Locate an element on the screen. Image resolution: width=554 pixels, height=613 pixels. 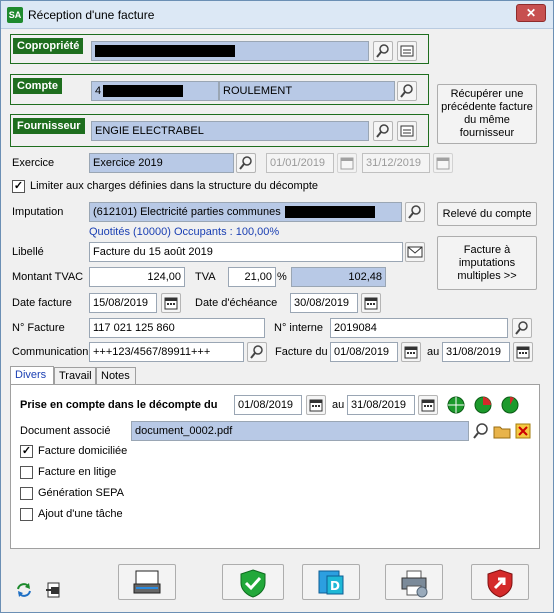
imputation-search-button is located at coordinates (415, 212).